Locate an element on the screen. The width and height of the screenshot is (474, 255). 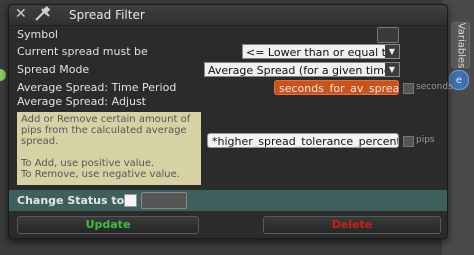
current-spread-select: <= Lower than or equal to ▼ is located at coordinates (321, 51).